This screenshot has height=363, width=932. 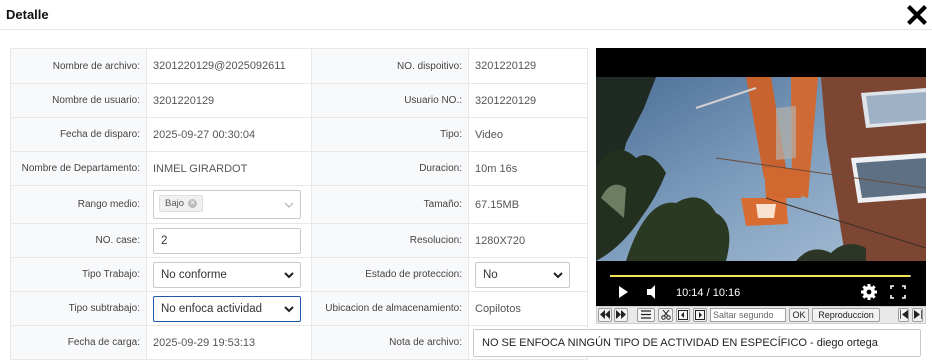 I want to click on label-estado-proteccion: Estado de proteccion:, so click(x=390, y=274).